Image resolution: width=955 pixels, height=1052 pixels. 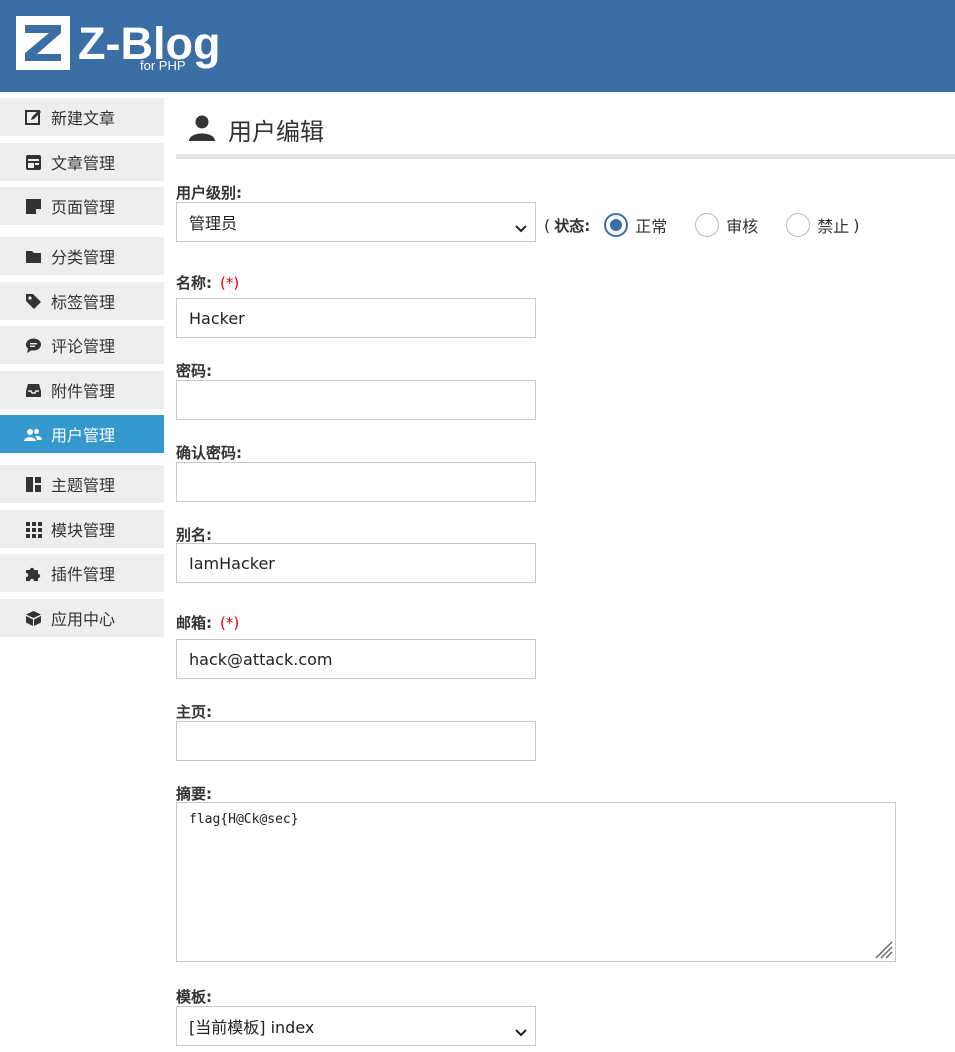 What do you see at coordinates (356, 563) in the screenshot?
I see `alias-input: IamHacker` at bounding box center [356, 563].